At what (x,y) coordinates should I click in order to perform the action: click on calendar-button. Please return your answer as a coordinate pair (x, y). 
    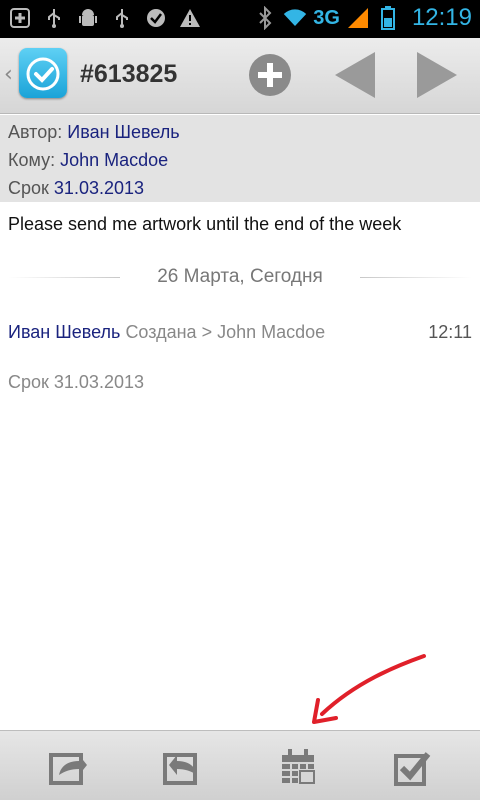
    Looking at the image, I should click on (298, 767).